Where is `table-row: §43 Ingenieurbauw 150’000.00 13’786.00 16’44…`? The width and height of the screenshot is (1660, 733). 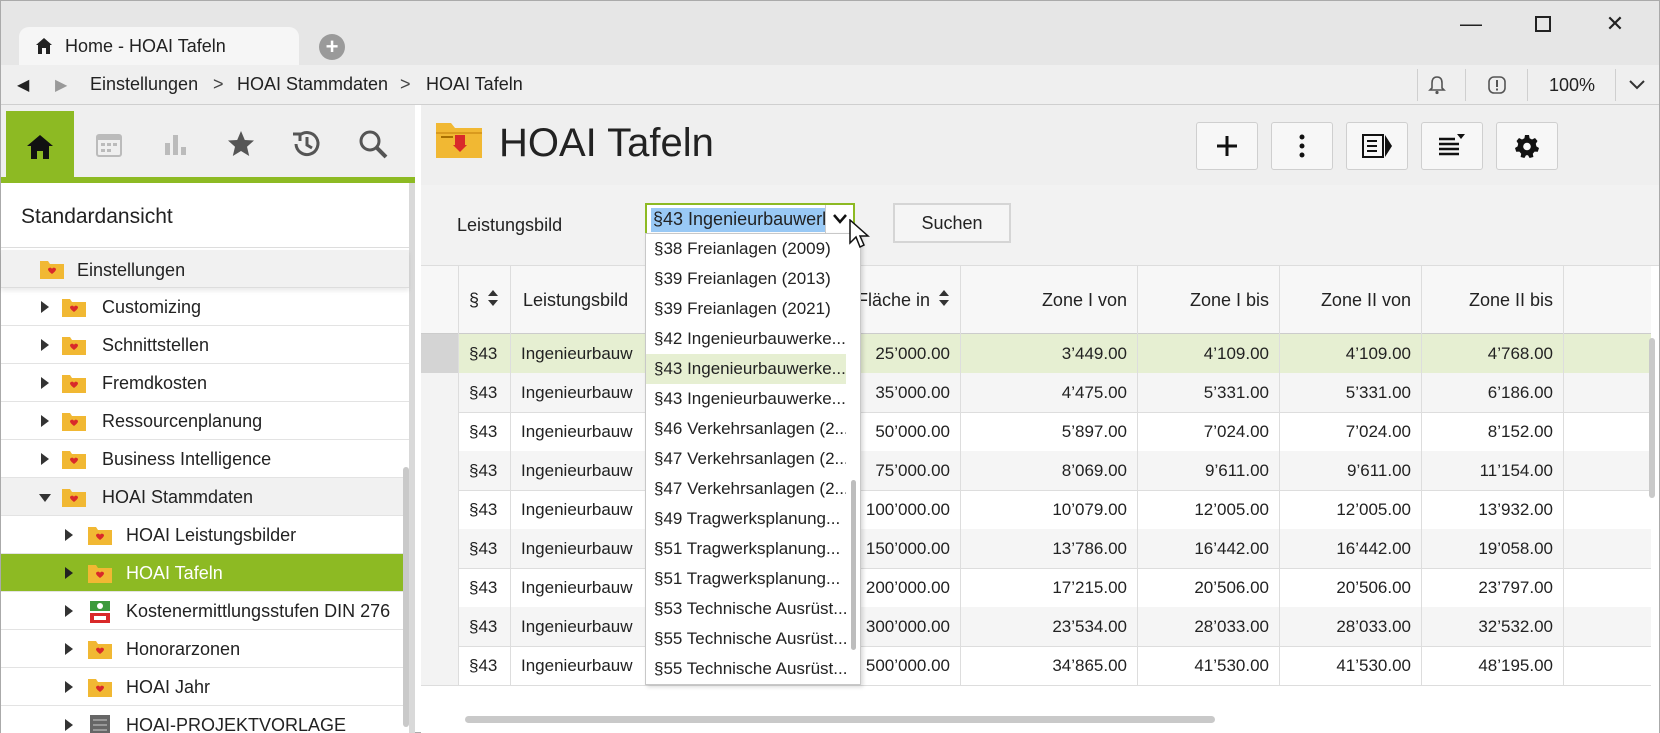 table-row: §43 Ingenieurbauw 150’000.00 13’786.00 16’44… is located at coordinates (1036, 549).